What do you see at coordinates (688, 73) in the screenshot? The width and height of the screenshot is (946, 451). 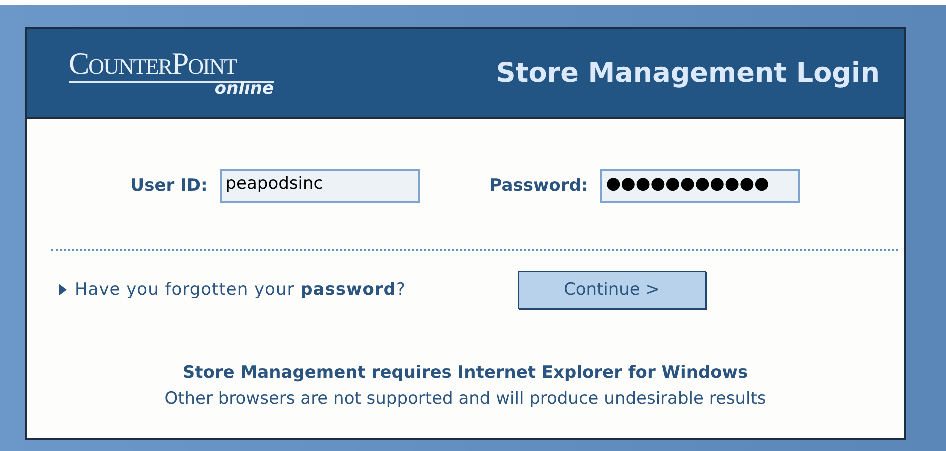 I see `page-title: Store Management Login` at bounding box center [688, 73].